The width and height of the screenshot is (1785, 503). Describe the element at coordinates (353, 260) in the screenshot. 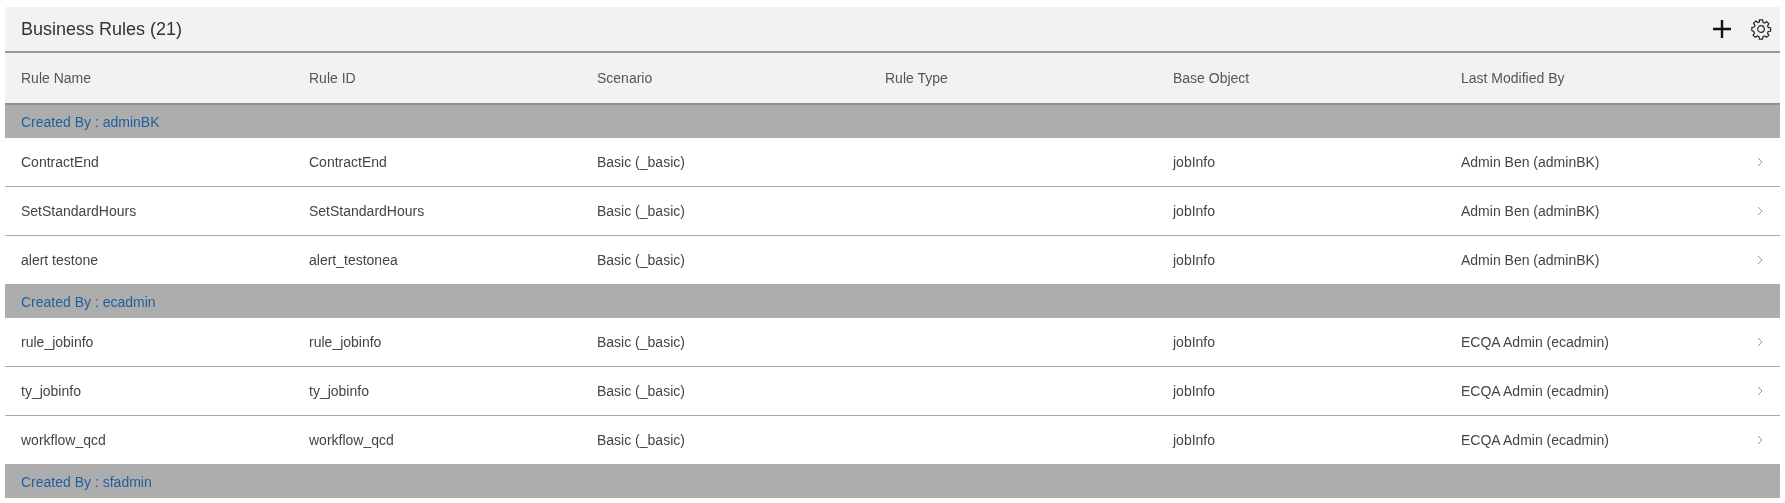

I see `table-cell: alert_testonea` at that location.